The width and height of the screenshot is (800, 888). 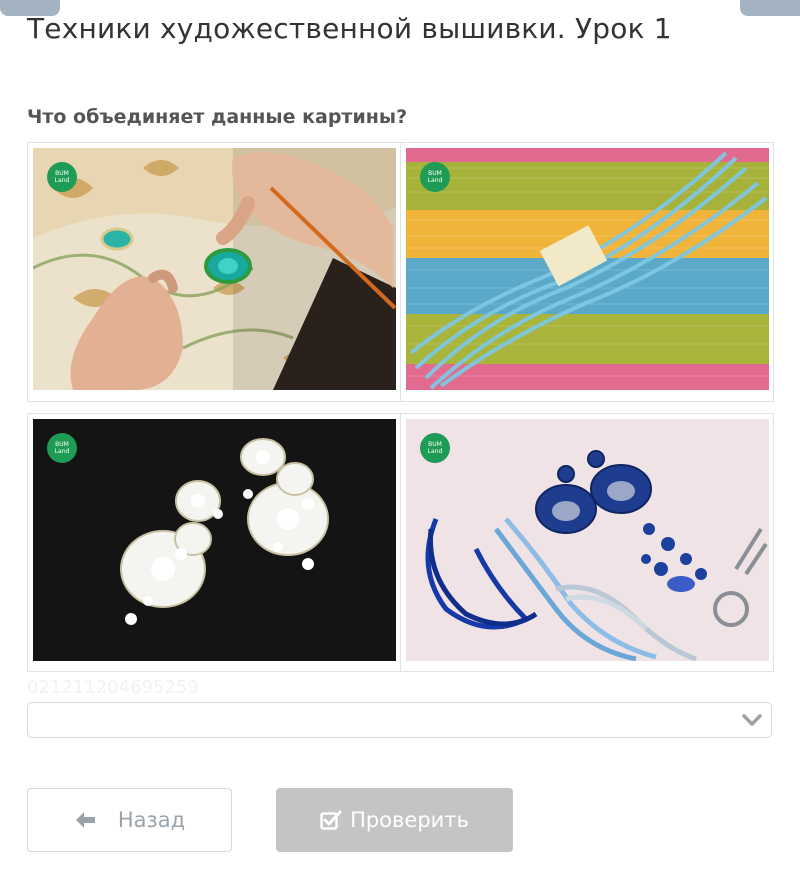 What do you see at coordinates (752, 722) in the screenshot?
I see `chevron-down-icon` at bounding box center [752, 722].